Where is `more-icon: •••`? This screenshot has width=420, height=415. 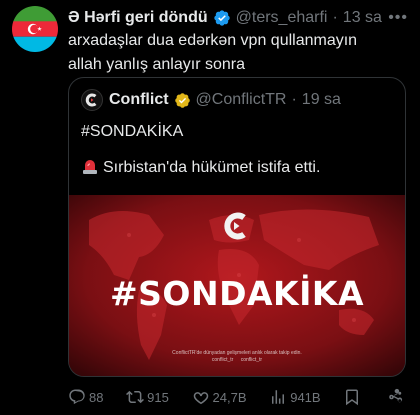
more-icon: ••• is located at coordinates (398, 18).